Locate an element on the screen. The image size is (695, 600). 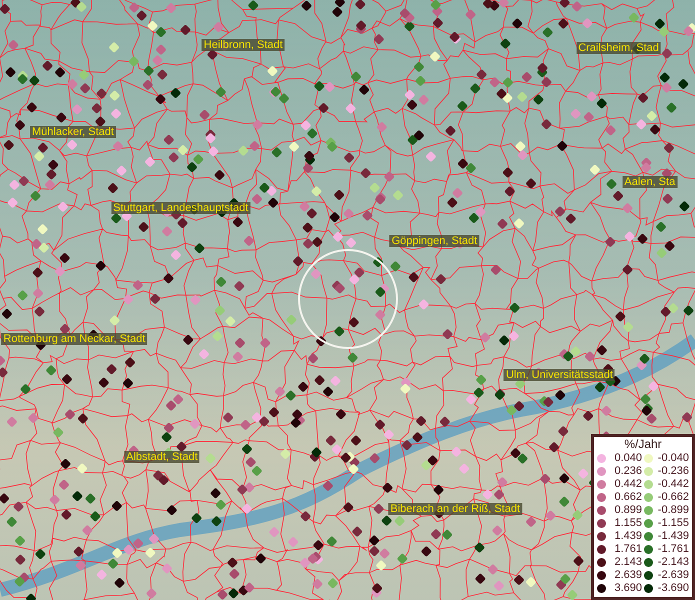
legend-value: -1.439 is located at coordinates (673, 536).